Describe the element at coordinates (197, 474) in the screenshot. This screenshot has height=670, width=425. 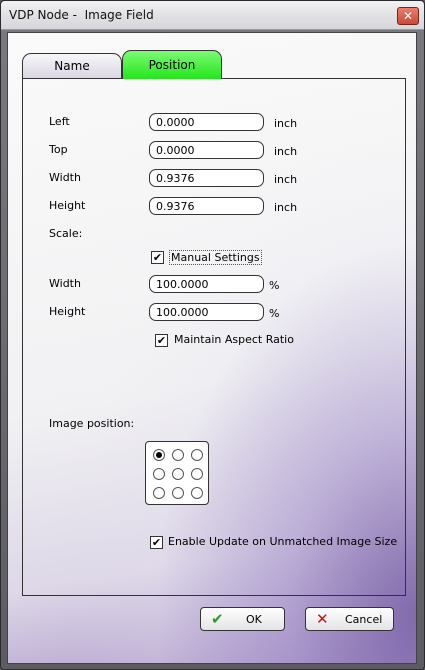
I see `position-radio-middle-right` at that location.